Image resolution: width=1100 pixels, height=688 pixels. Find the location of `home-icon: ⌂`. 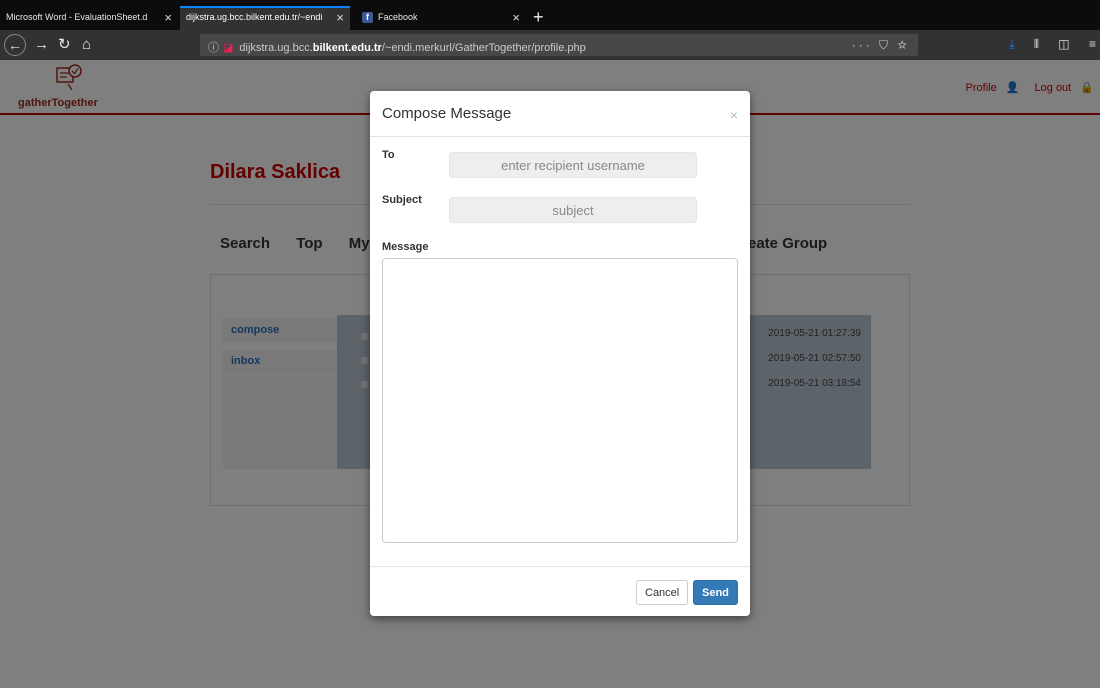

home-icon: ⌂ is located at coordinates (86, 45).